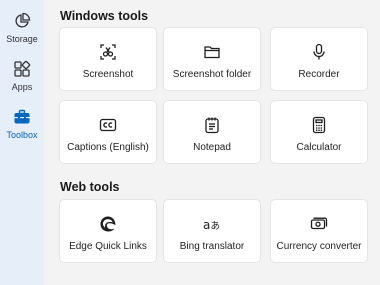 The width and height of the screenshot is (380, 285). What do you see at coordinates (319, 224) in the screenshot?
I see `currency-icon` at bounding box center [319, 224].